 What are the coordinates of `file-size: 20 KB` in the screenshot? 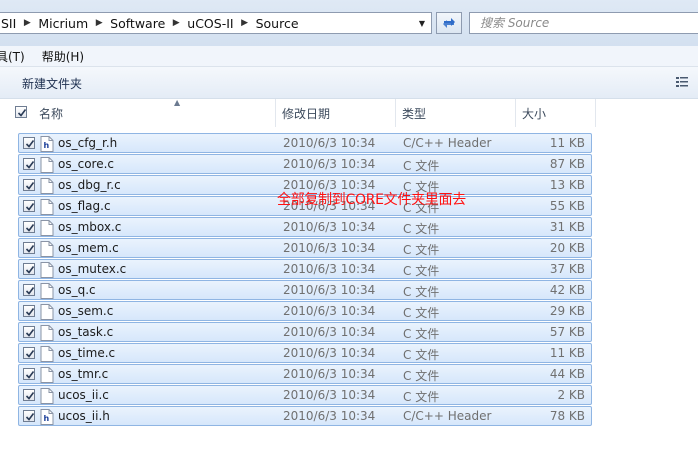 It's located at (567, 248).